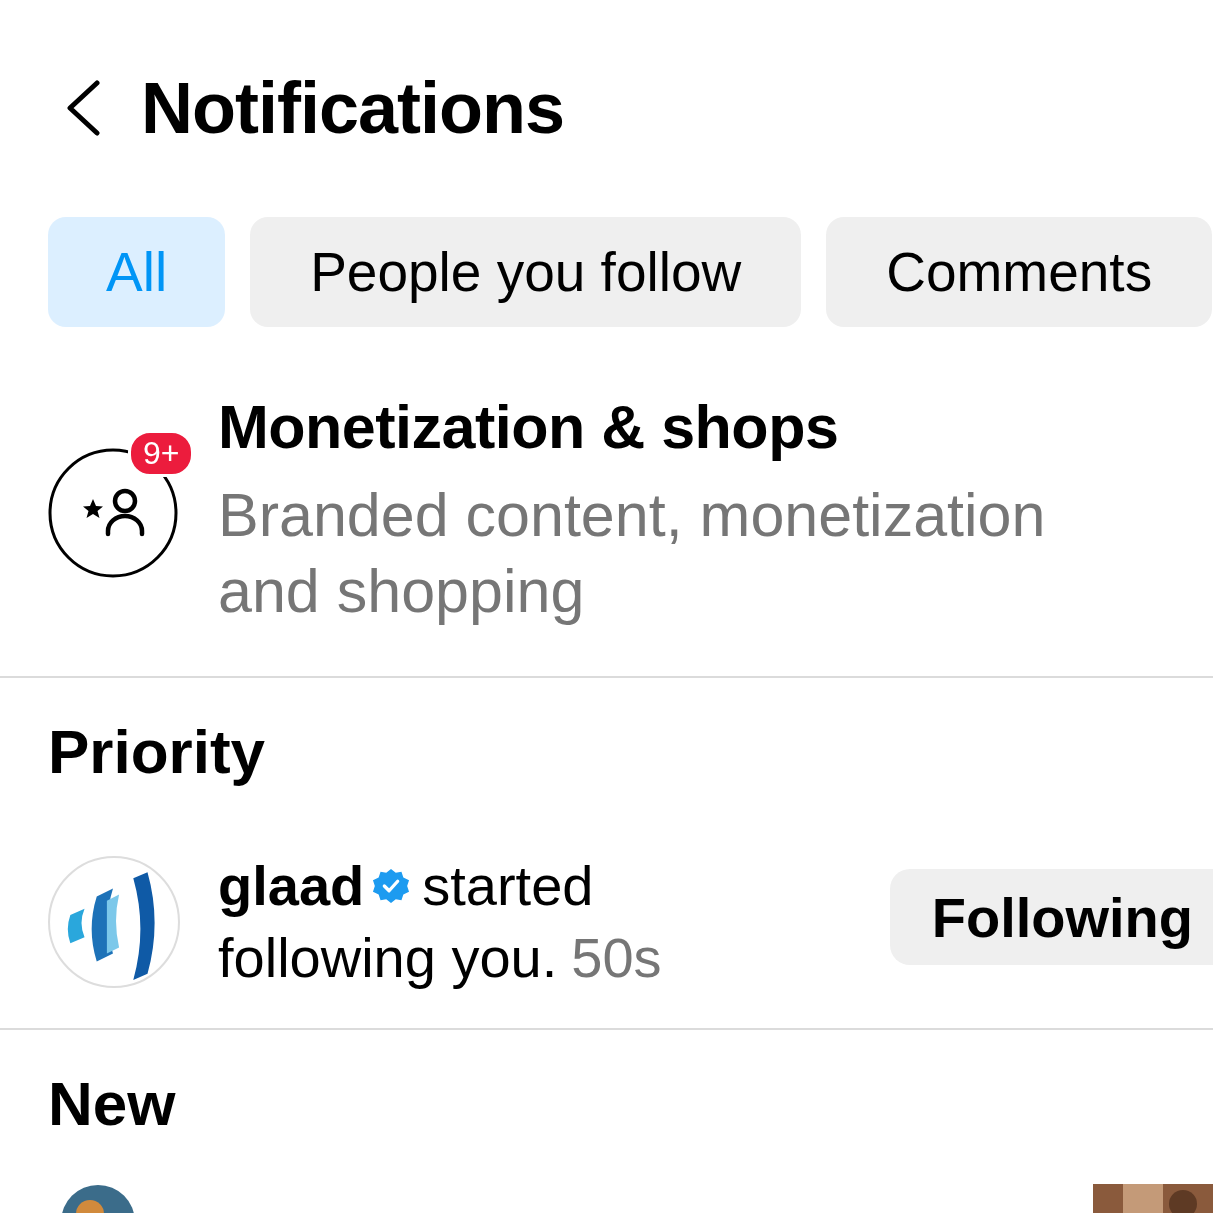 The width and height of the screenshot is (1213, 1213). What do you see at coordinates (616, 958) in the screenshot?
I see `timestamp: 50s` at bounding box center [616, 958].